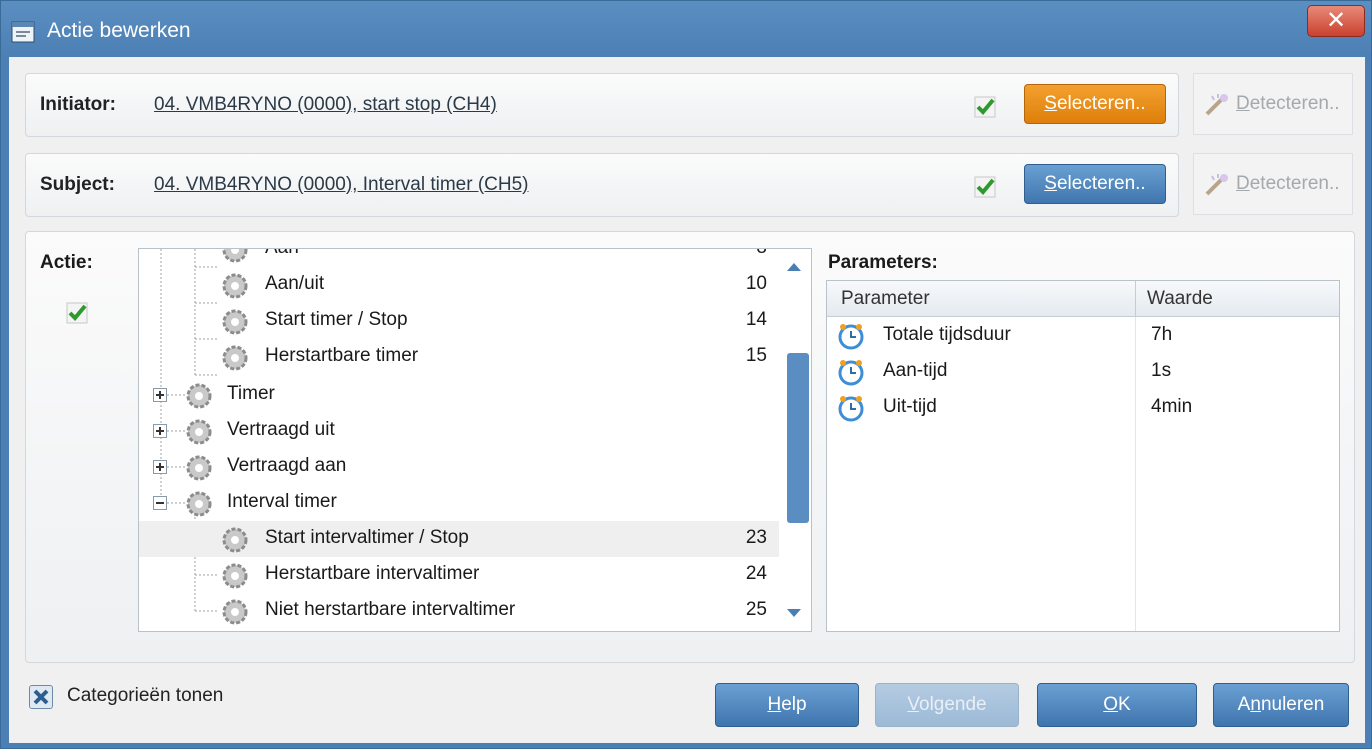 This screenshot has width=1372, height=749. I want to click on tree-category: Interval timer, so click(459, 503).